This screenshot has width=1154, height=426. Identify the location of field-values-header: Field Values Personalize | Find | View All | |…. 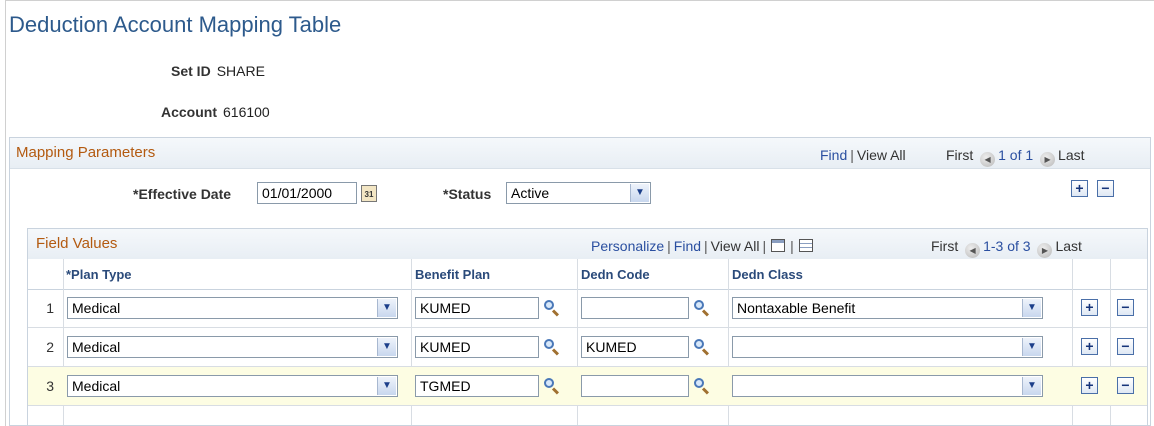
(587, 244).